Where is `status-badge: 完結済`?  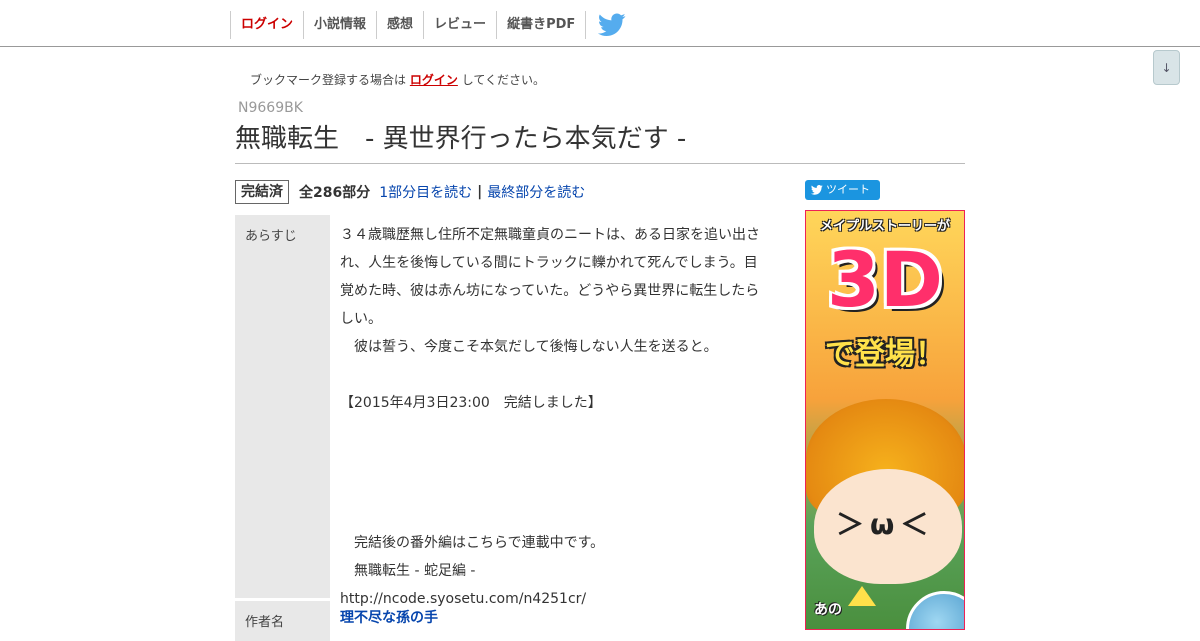
status-badge: 完結済 is located at coordinates (262, 192).